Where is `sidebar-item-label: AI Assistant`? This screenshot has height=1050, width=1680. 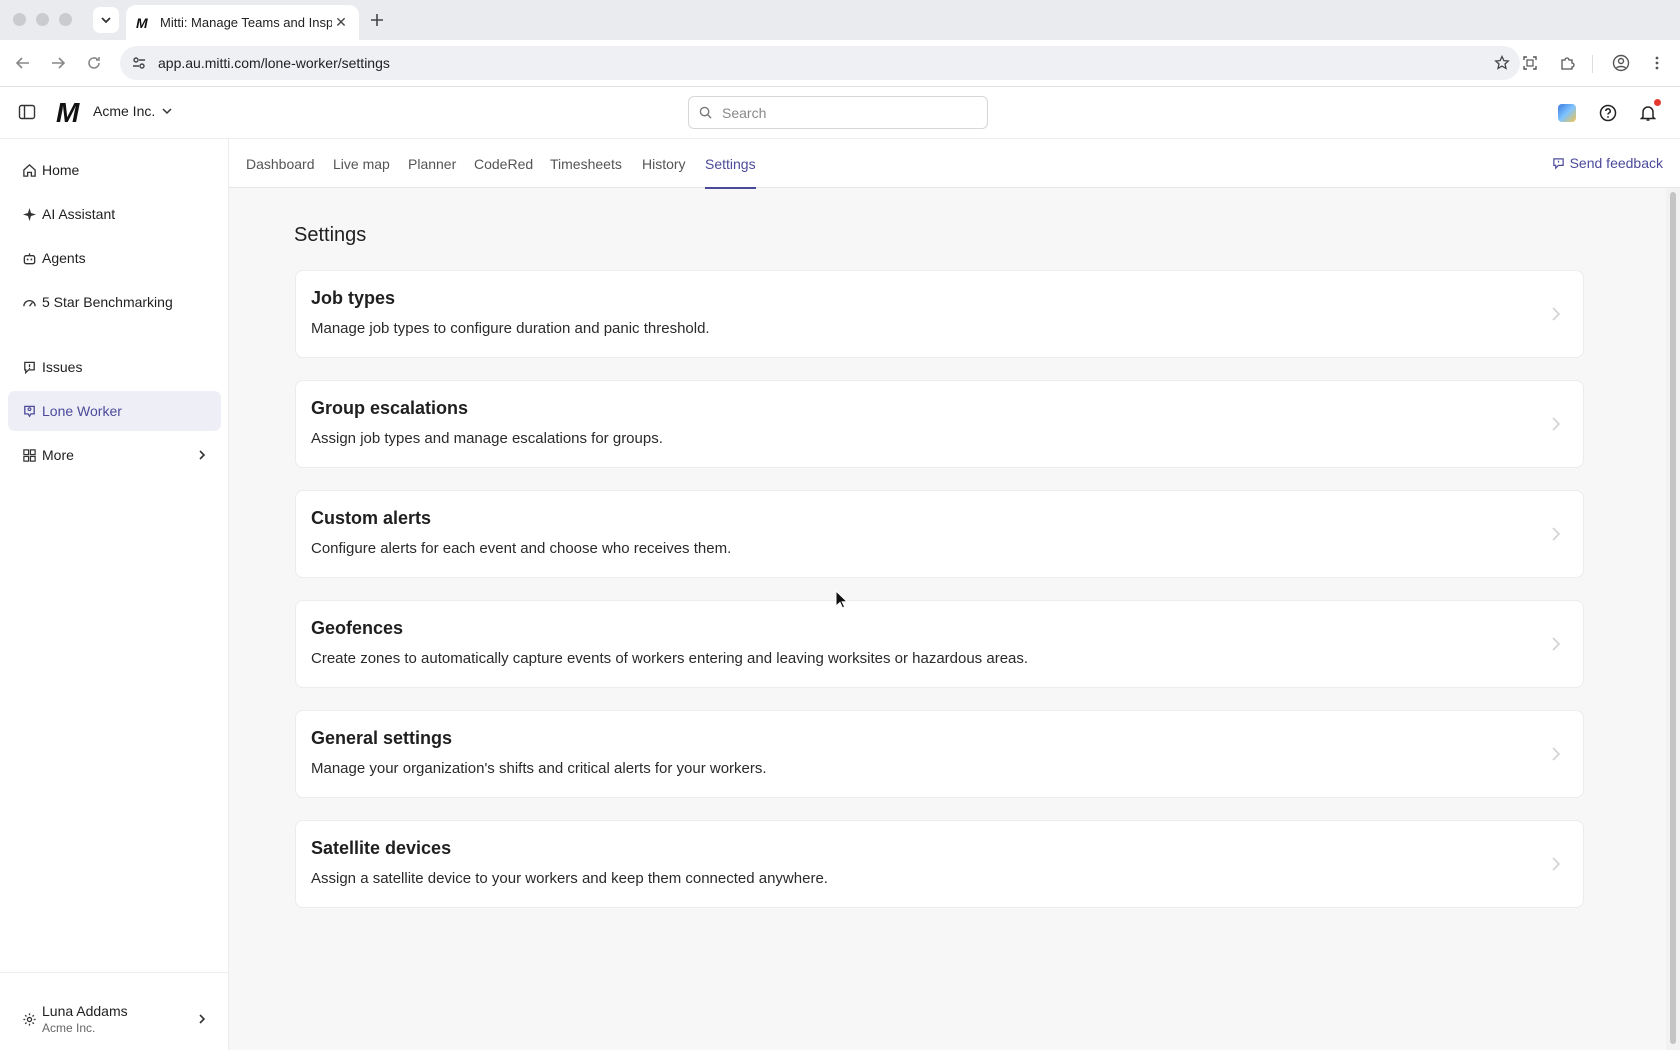
sidebar-item-label: AI Assistant is located at coordinates (79, 214).